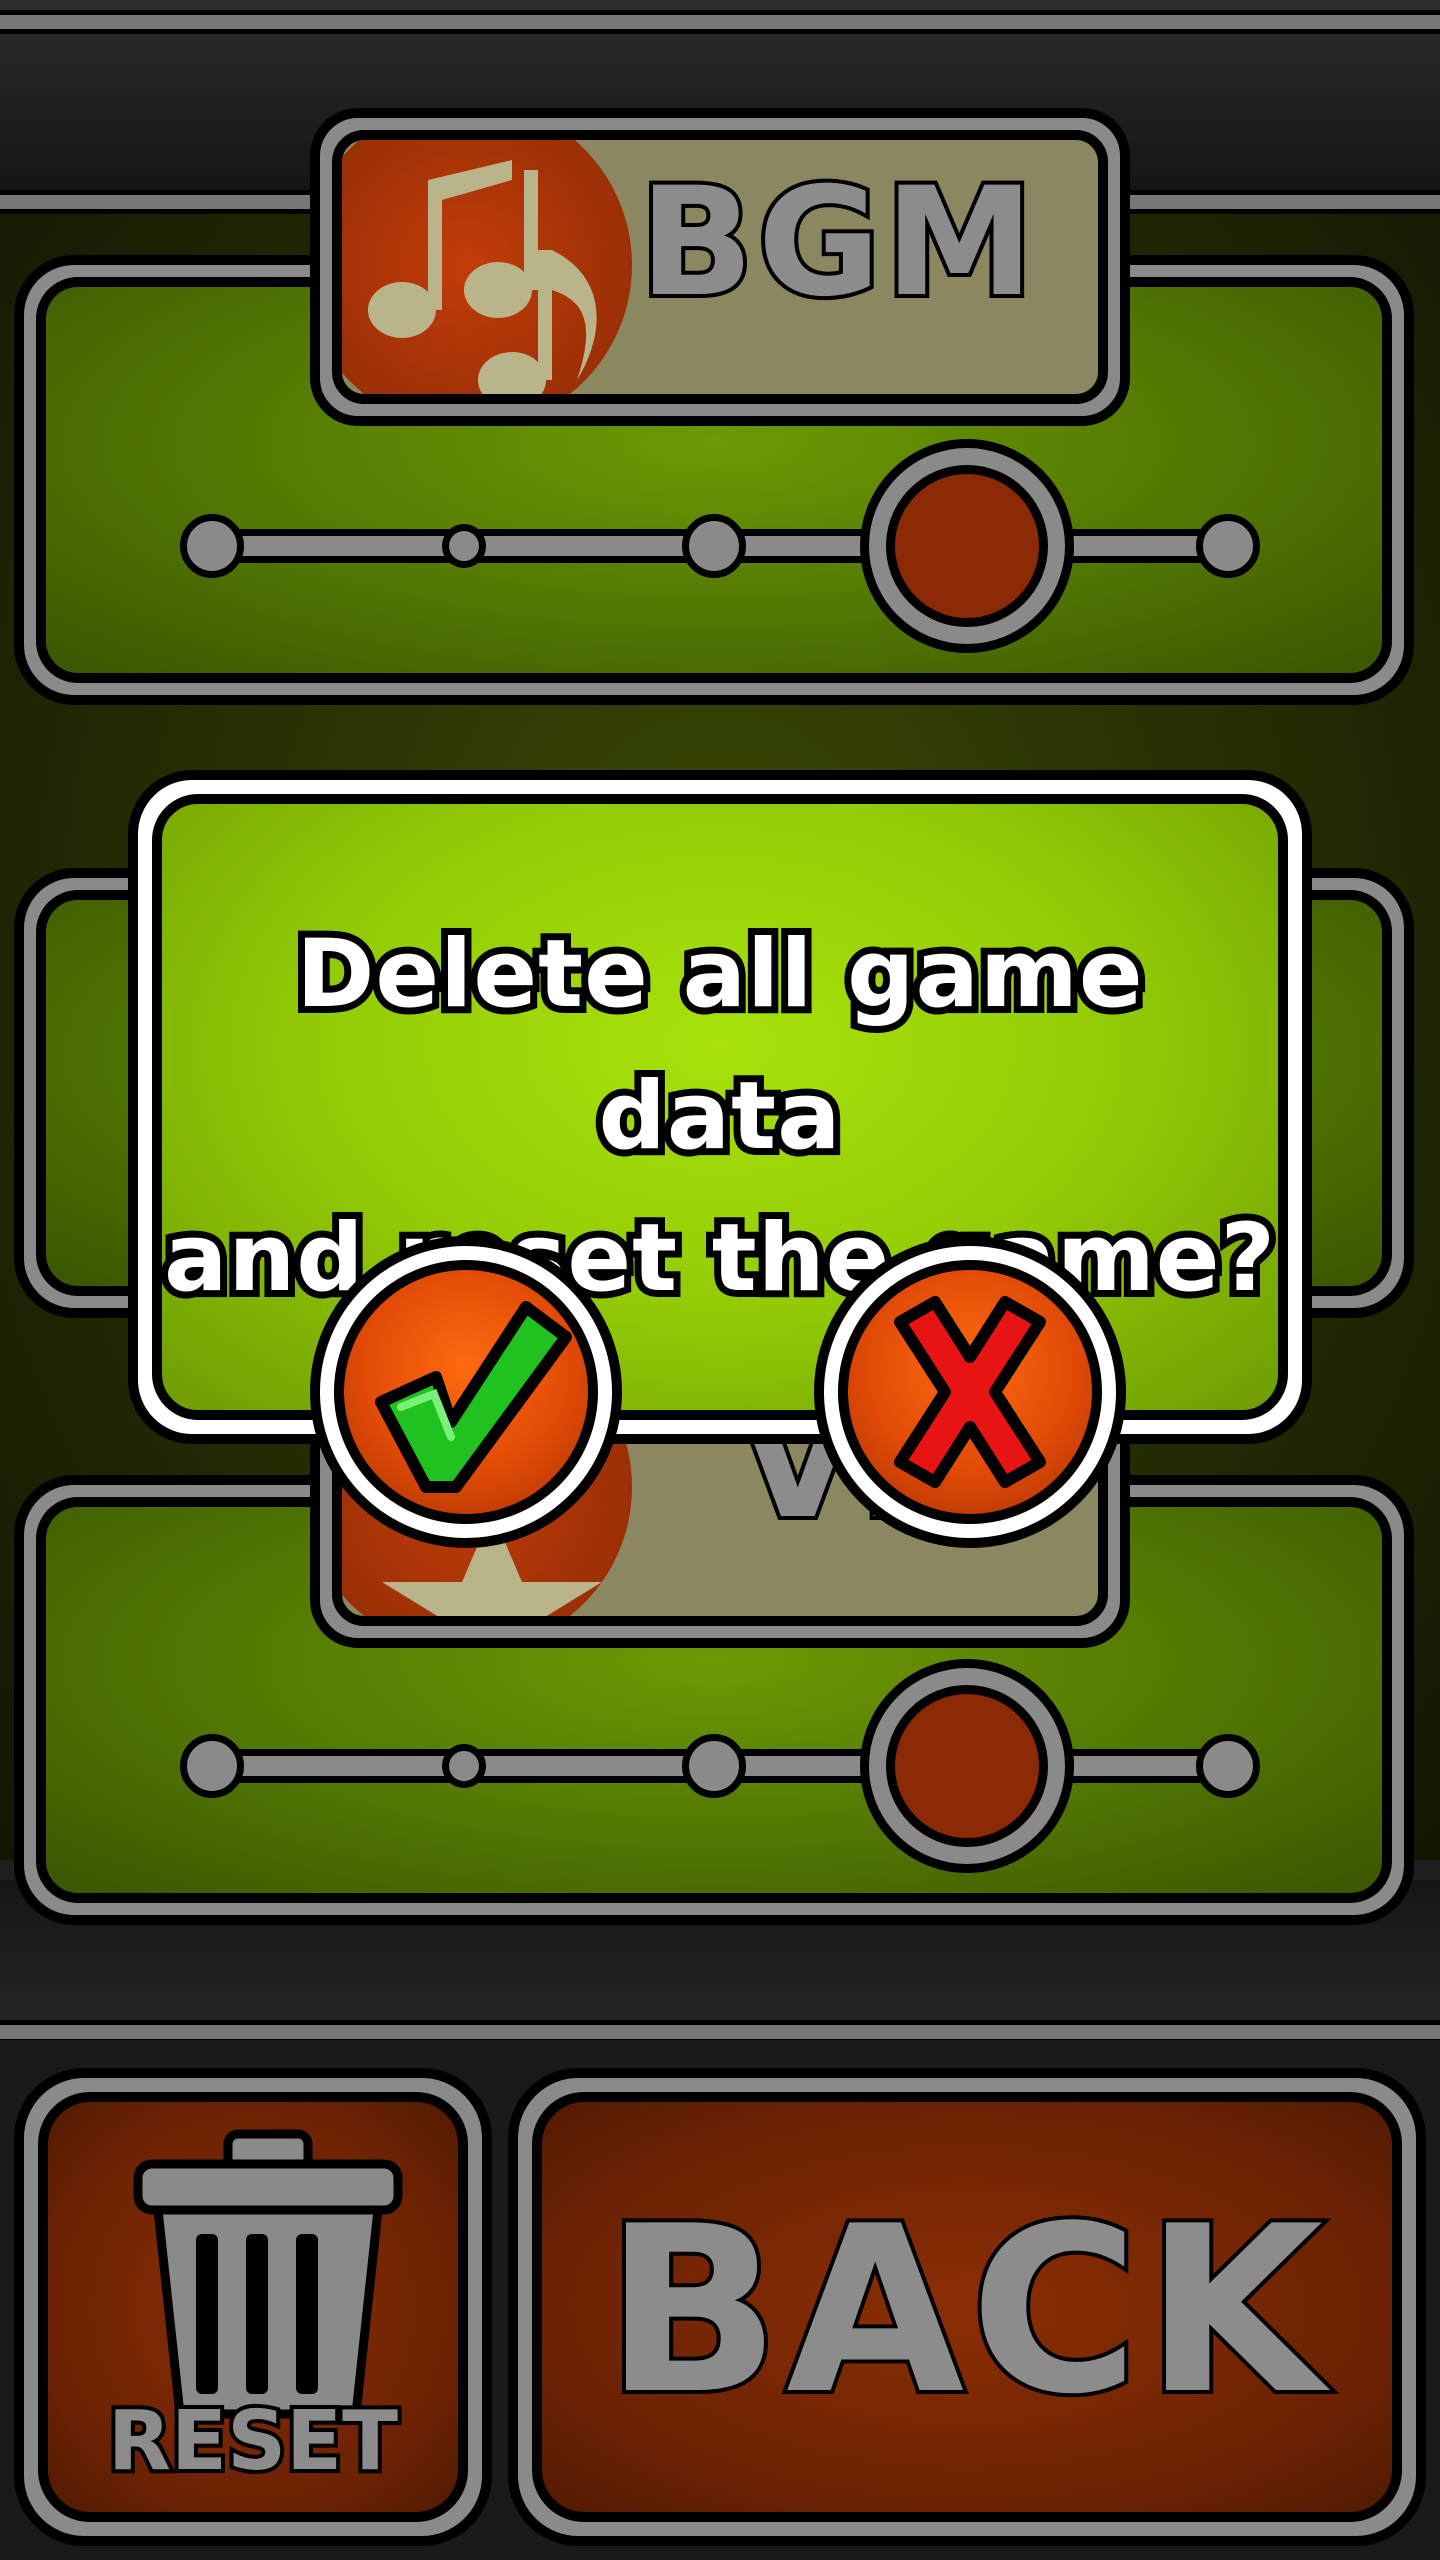 Image resolution: width=1440 pixels, height=2560 pixels. What do you see at coordinates (473, 1397) in the screenshot?
I see `checkmark-icon` at bounding box center [473, 1397].